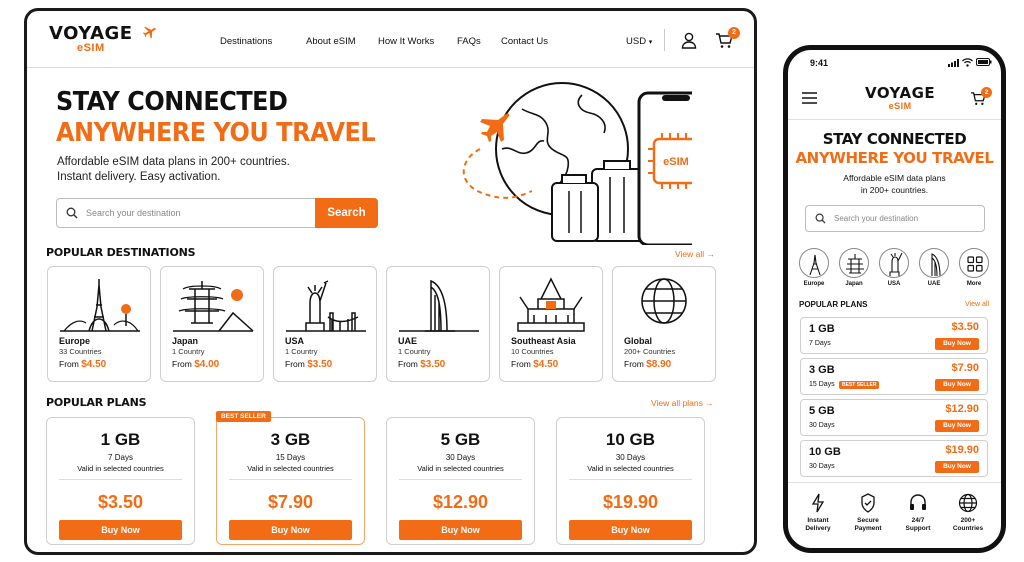 The height and width of the screenshot is (562, 1024). I want to click on hero-title-line2: ANYWHERE YOU TRAVEL, so click(894, 158).